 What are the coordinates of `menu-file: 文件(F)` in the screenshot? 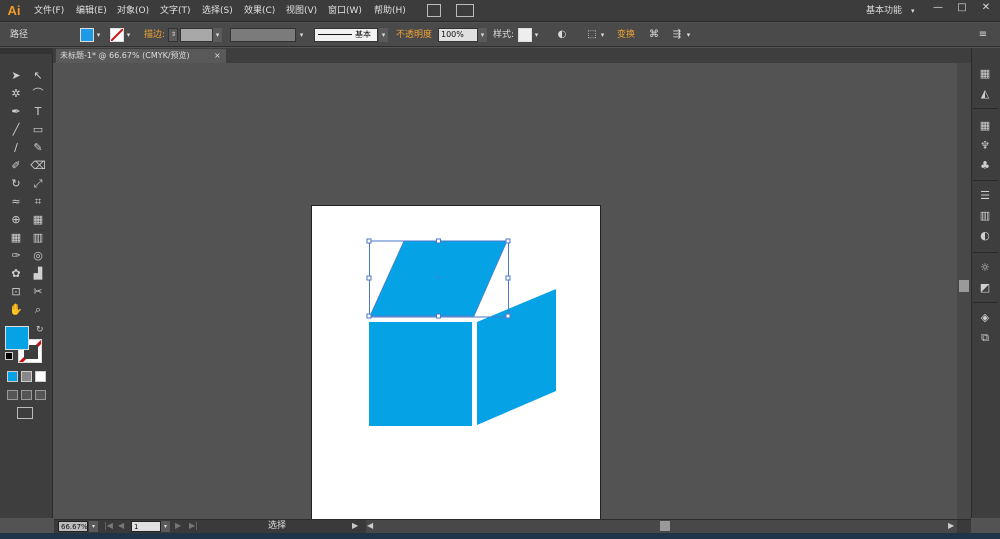 It's located at (49, 11).